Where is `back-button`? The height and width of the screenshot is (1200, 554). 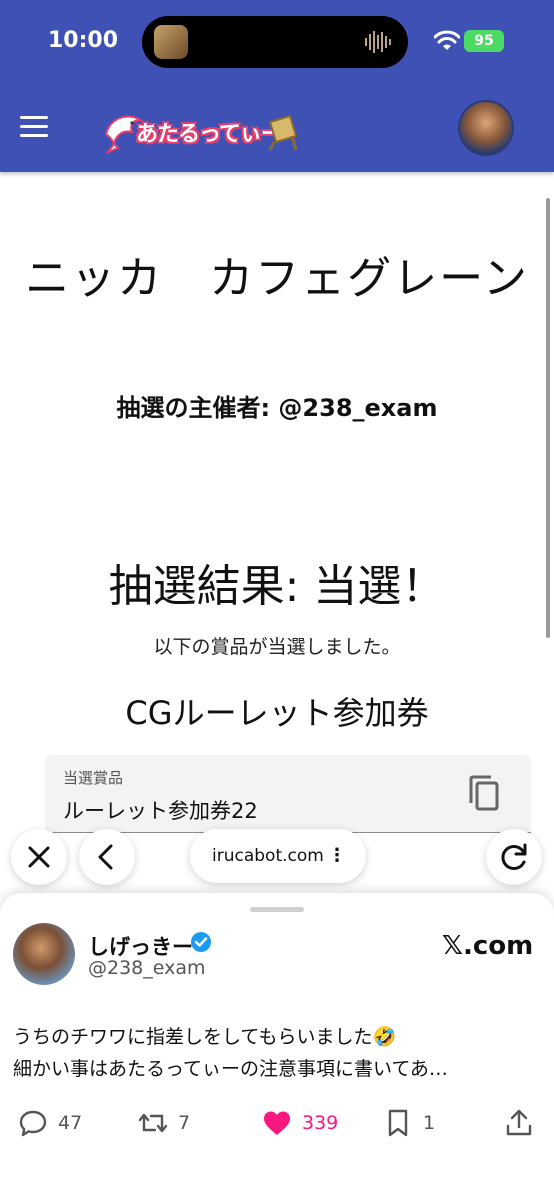
back-button is located at coordinates (107, 857).